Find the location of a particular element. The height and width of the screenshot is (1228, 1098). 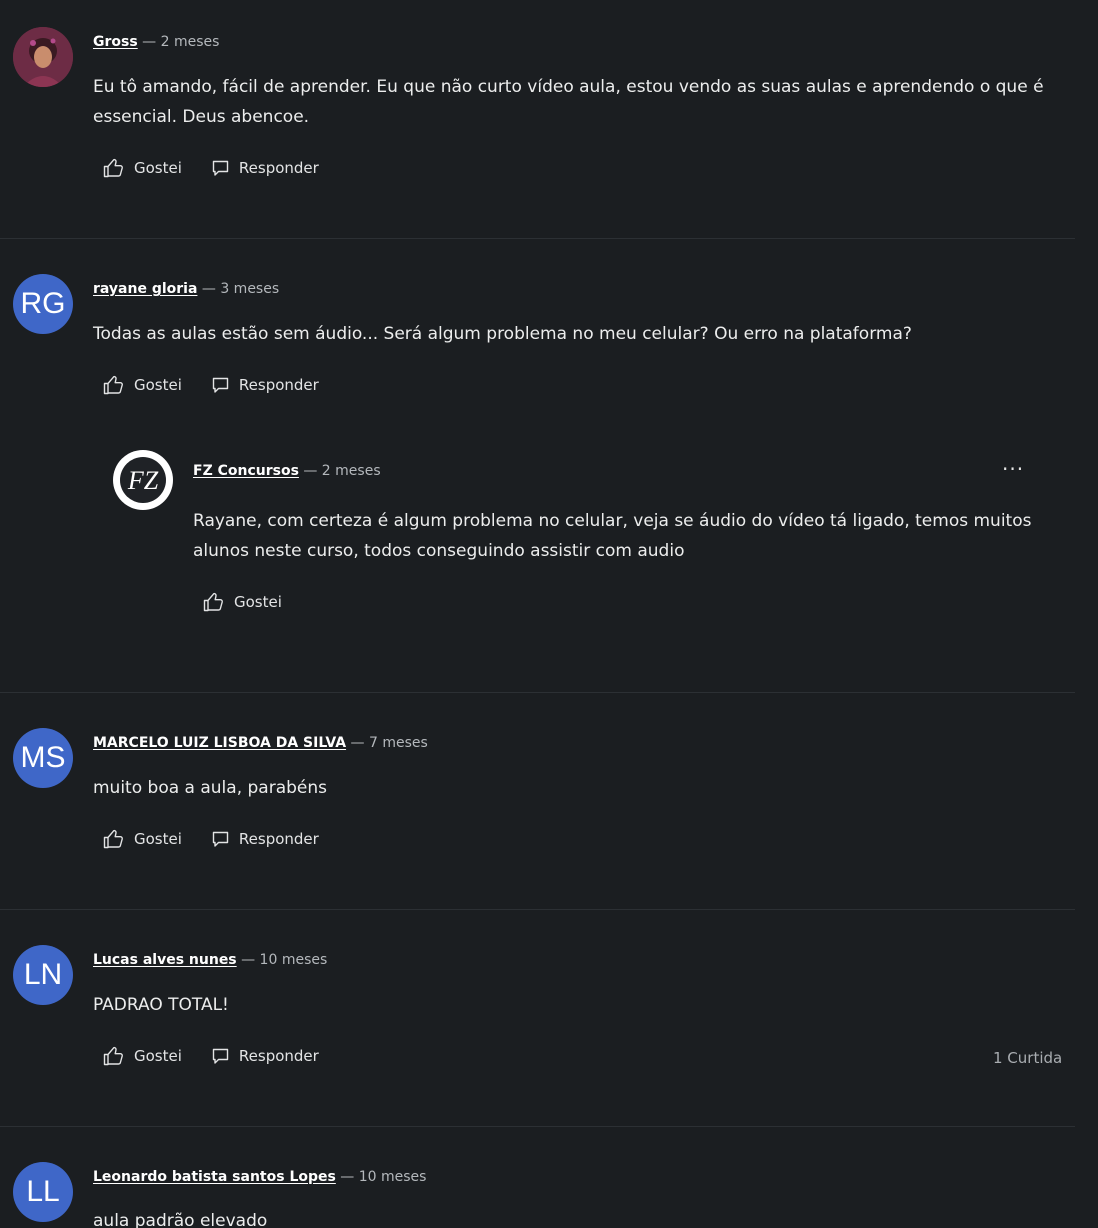

author-link: Leonardo batista santos Lopes is located at coordinates (214, 1177).